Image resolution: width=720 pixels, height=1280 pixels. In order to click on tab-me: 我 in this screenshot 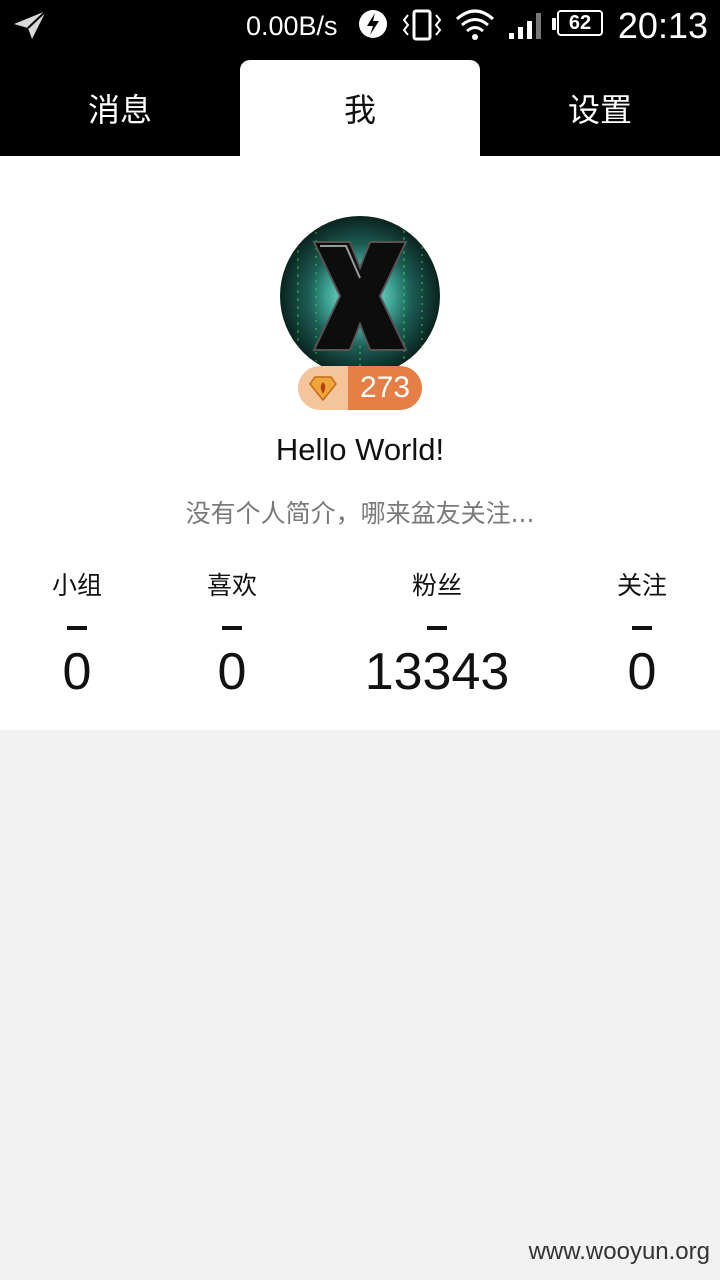, I will do `click(360, 108)`.